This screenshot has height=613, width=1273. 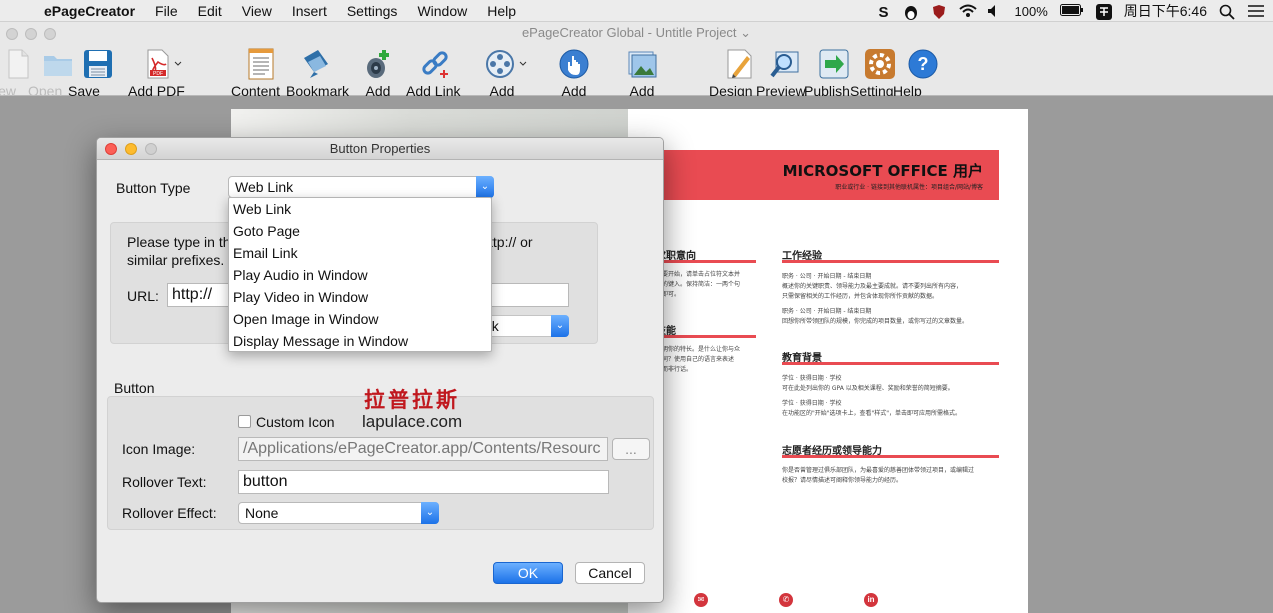 What do you see at coordinates (1227, 12) in the screenshot?
I see `spotlight-search-icon` at bounding box center [1227, 12].